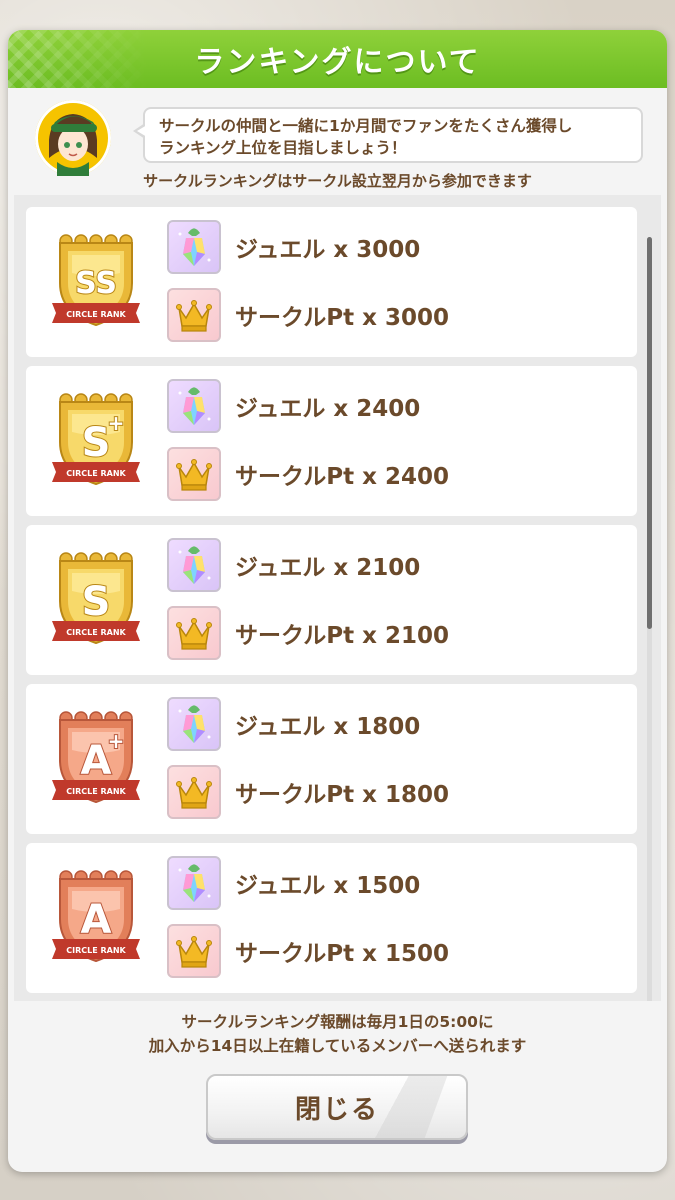 The width and height of the screenshot is (675, 1200). Describe the element at coordinates (96, 920) in the screenshot. I see `svg-text: A` at that location.